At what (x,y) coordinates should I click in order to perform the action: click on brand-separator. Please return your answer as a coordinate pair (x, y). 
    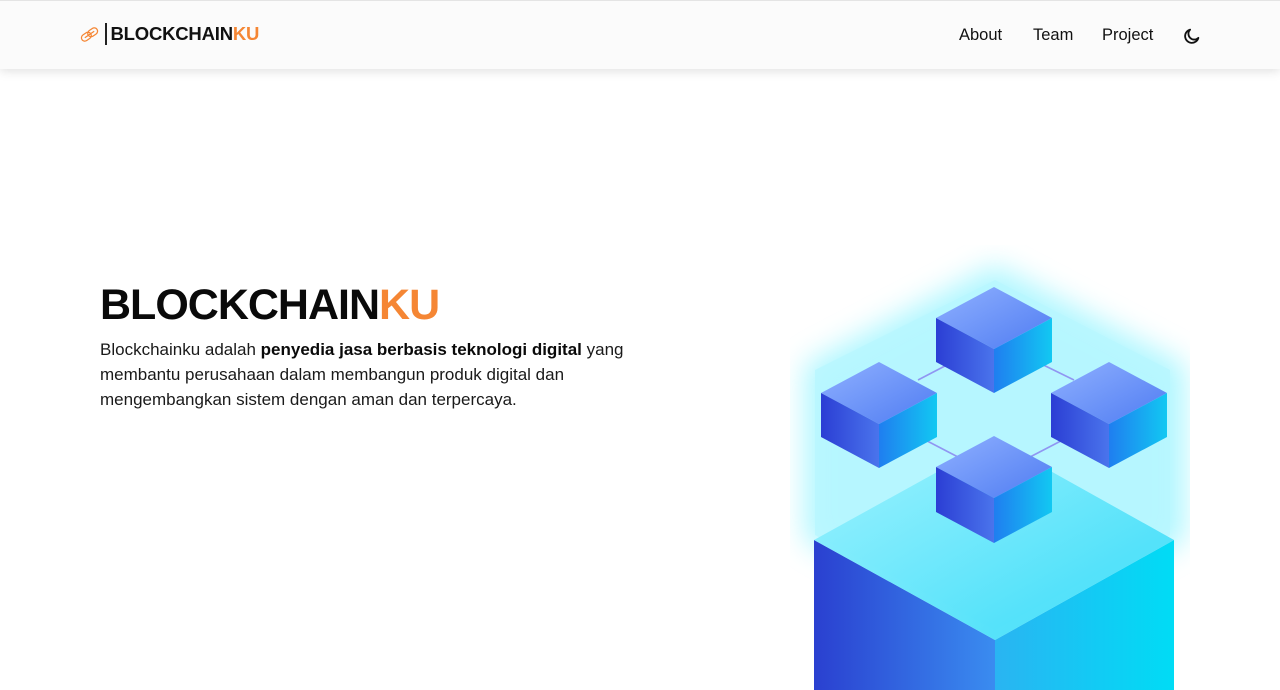
    Looking at the image, I should click on (106, 34).